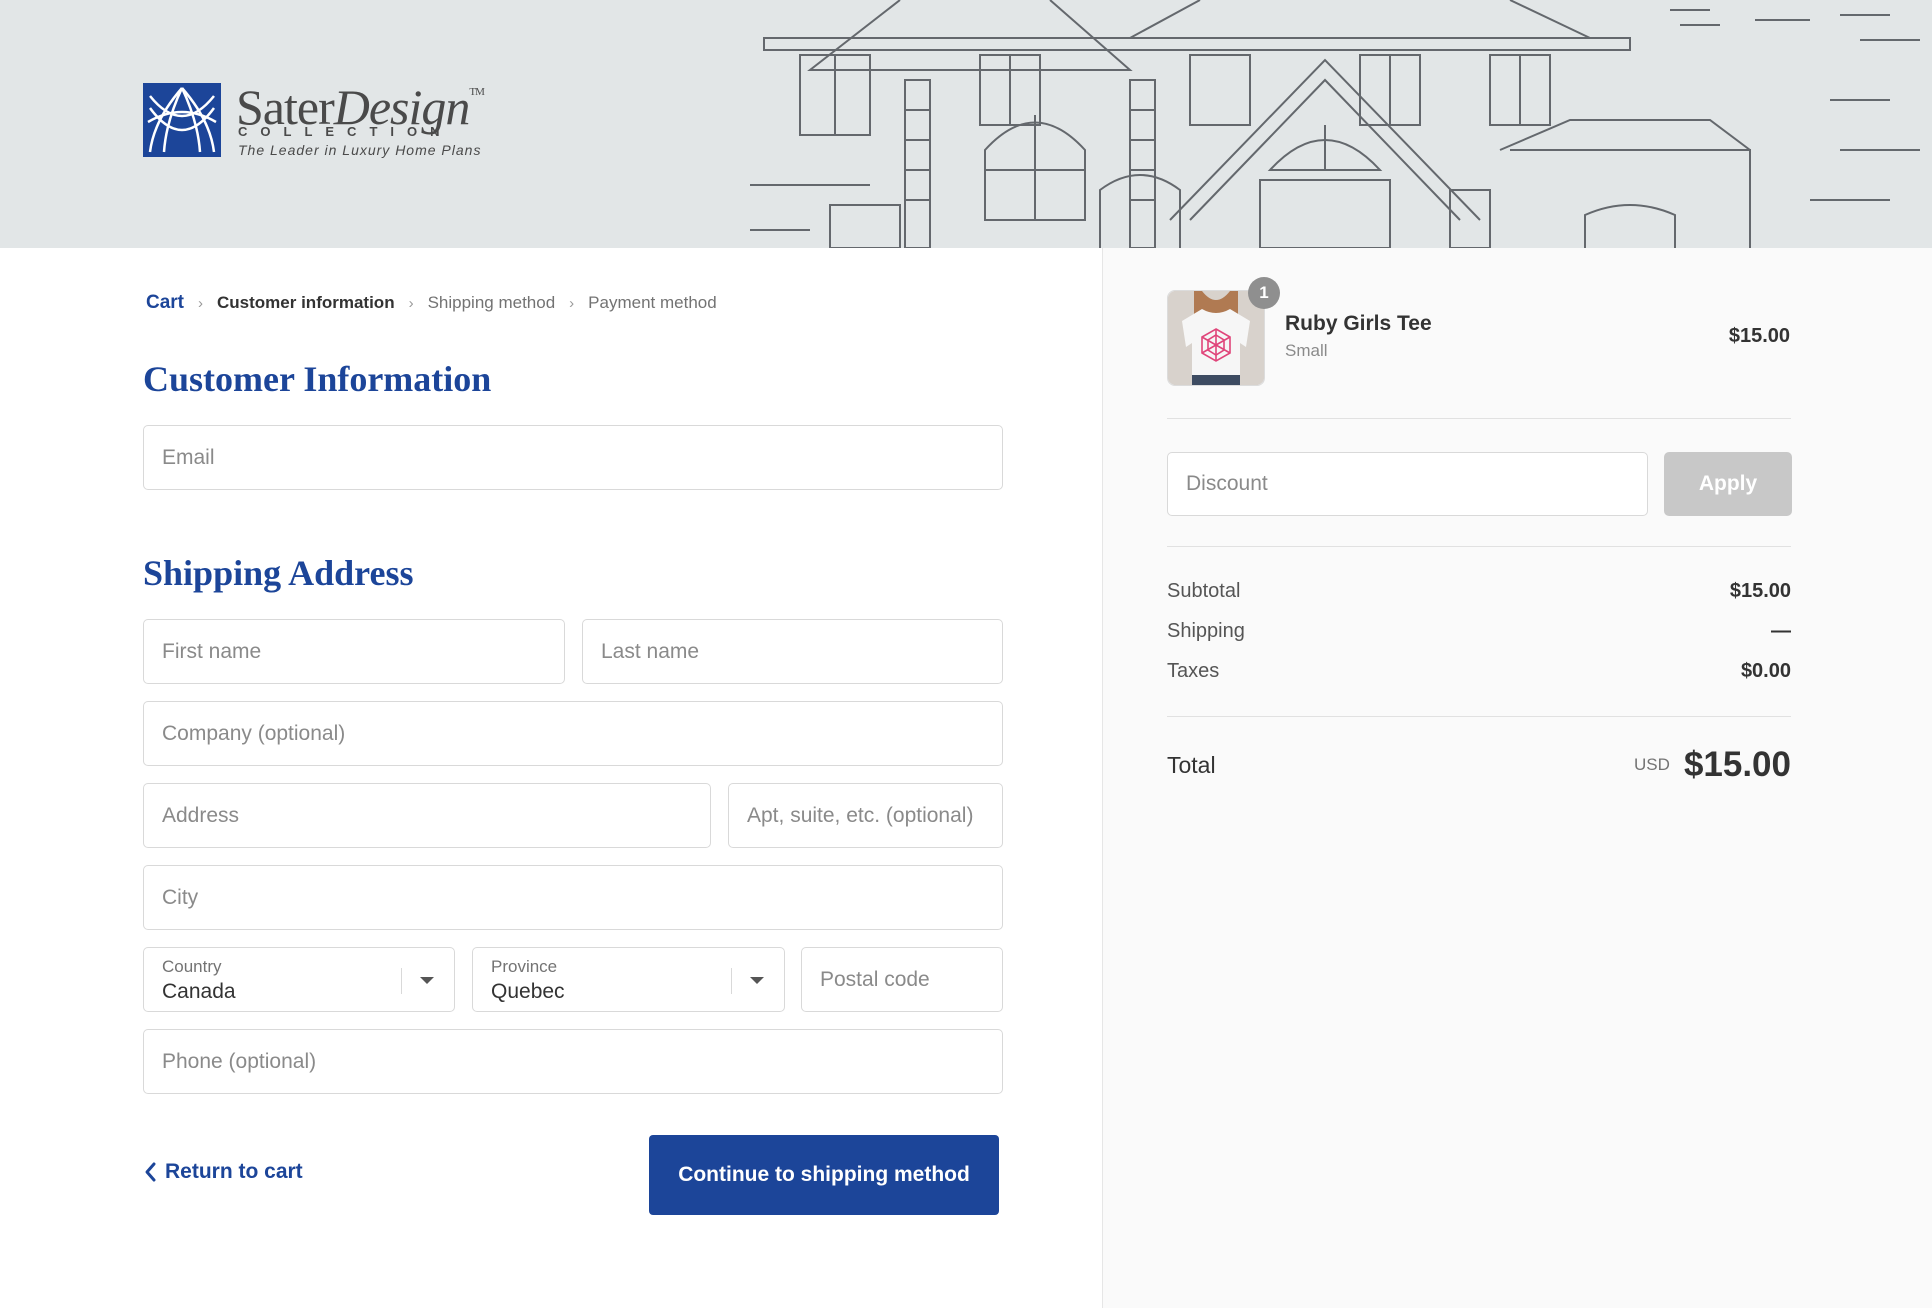 This screenshot has height=1308, width=1932. Describe the element at coordinates (1358, 323) in the screenshot. I see `product-name: Ruby Girls Tee` at that location.